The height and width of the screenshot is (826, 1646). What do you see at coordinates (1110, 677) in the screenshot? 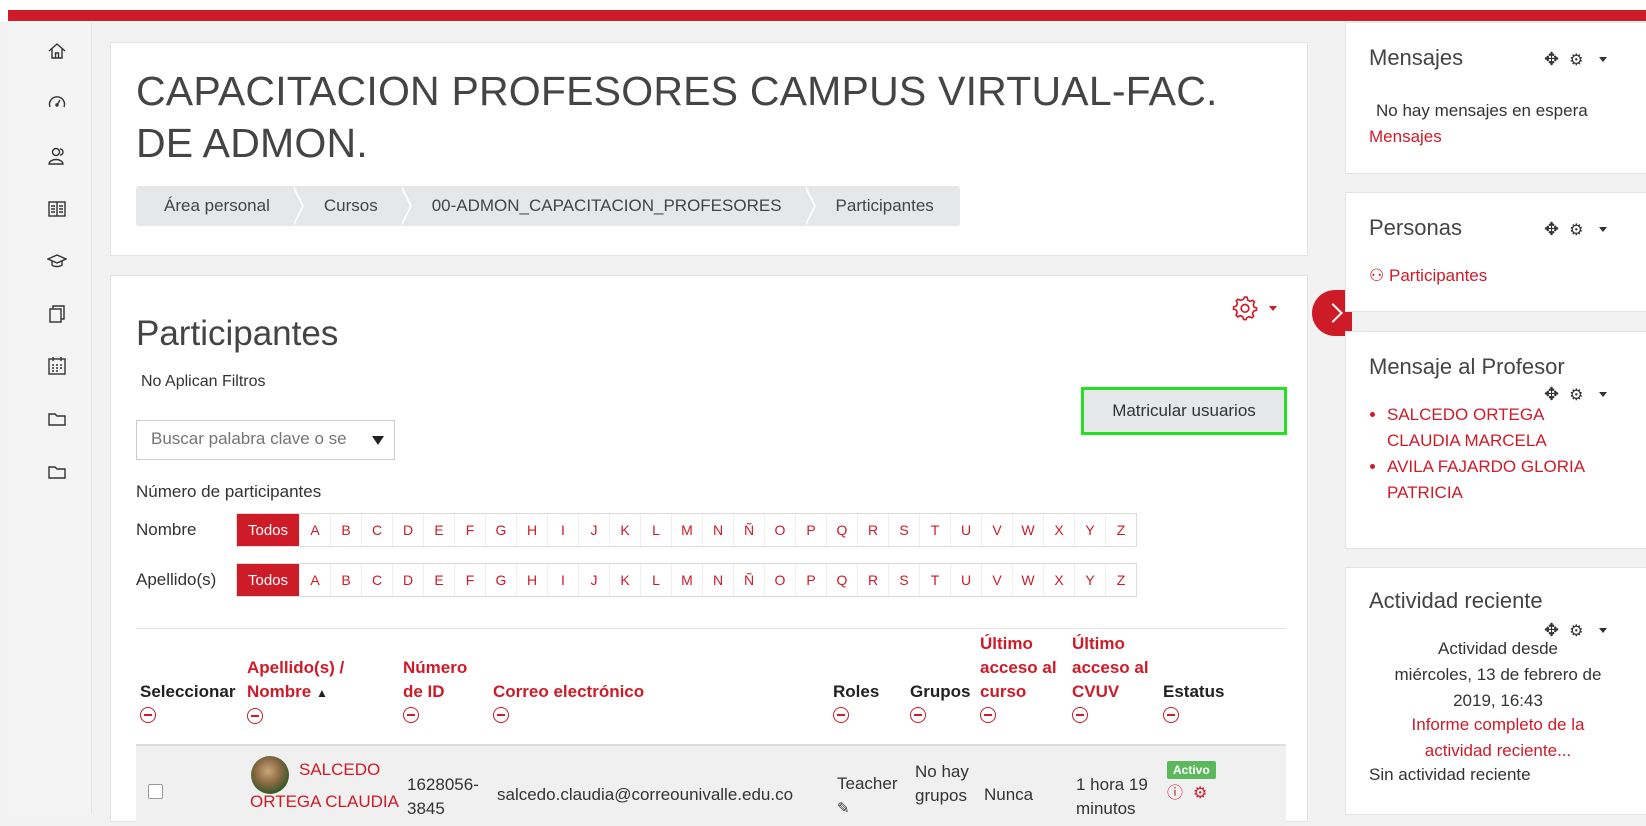
I see `column-last-cvuv-access: Último acceso al CVUV` at bounding box center [1110, 677].